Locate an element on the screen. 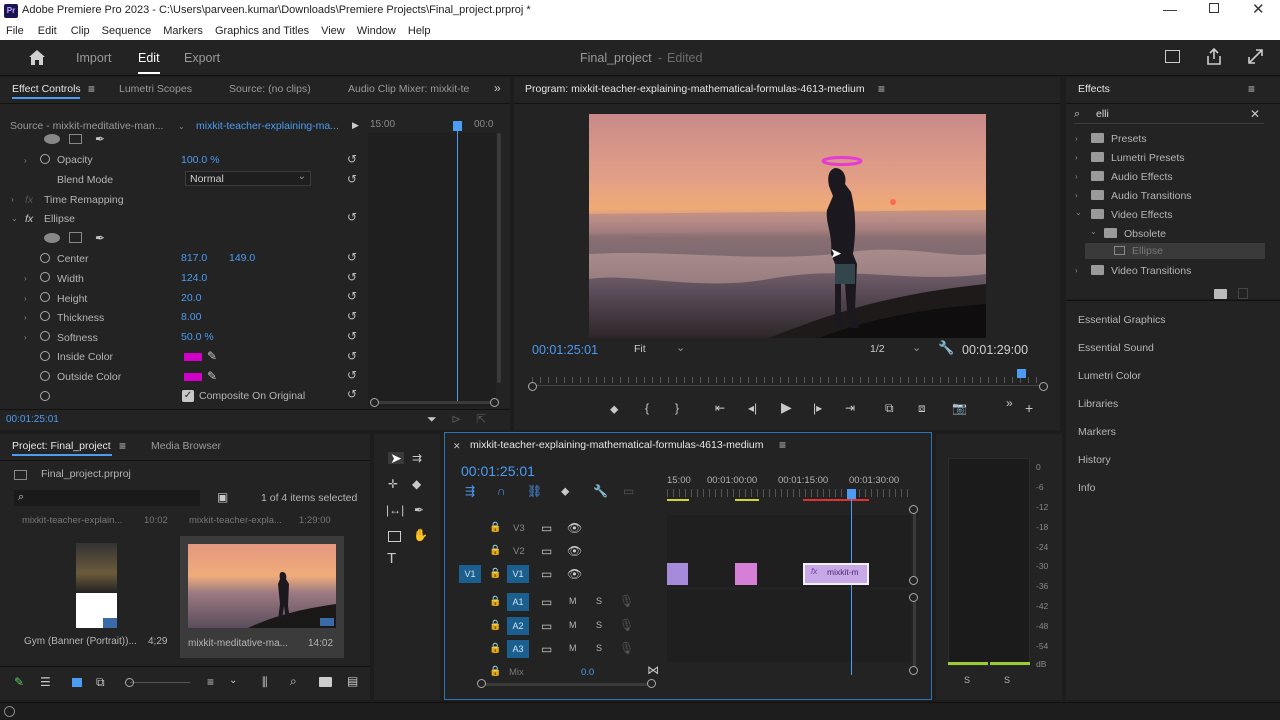 This screenshot has height=720, width=1280. project-item-meditative: mixkit-meditative-ma... 14:02 is located at coordinates (262, 597).